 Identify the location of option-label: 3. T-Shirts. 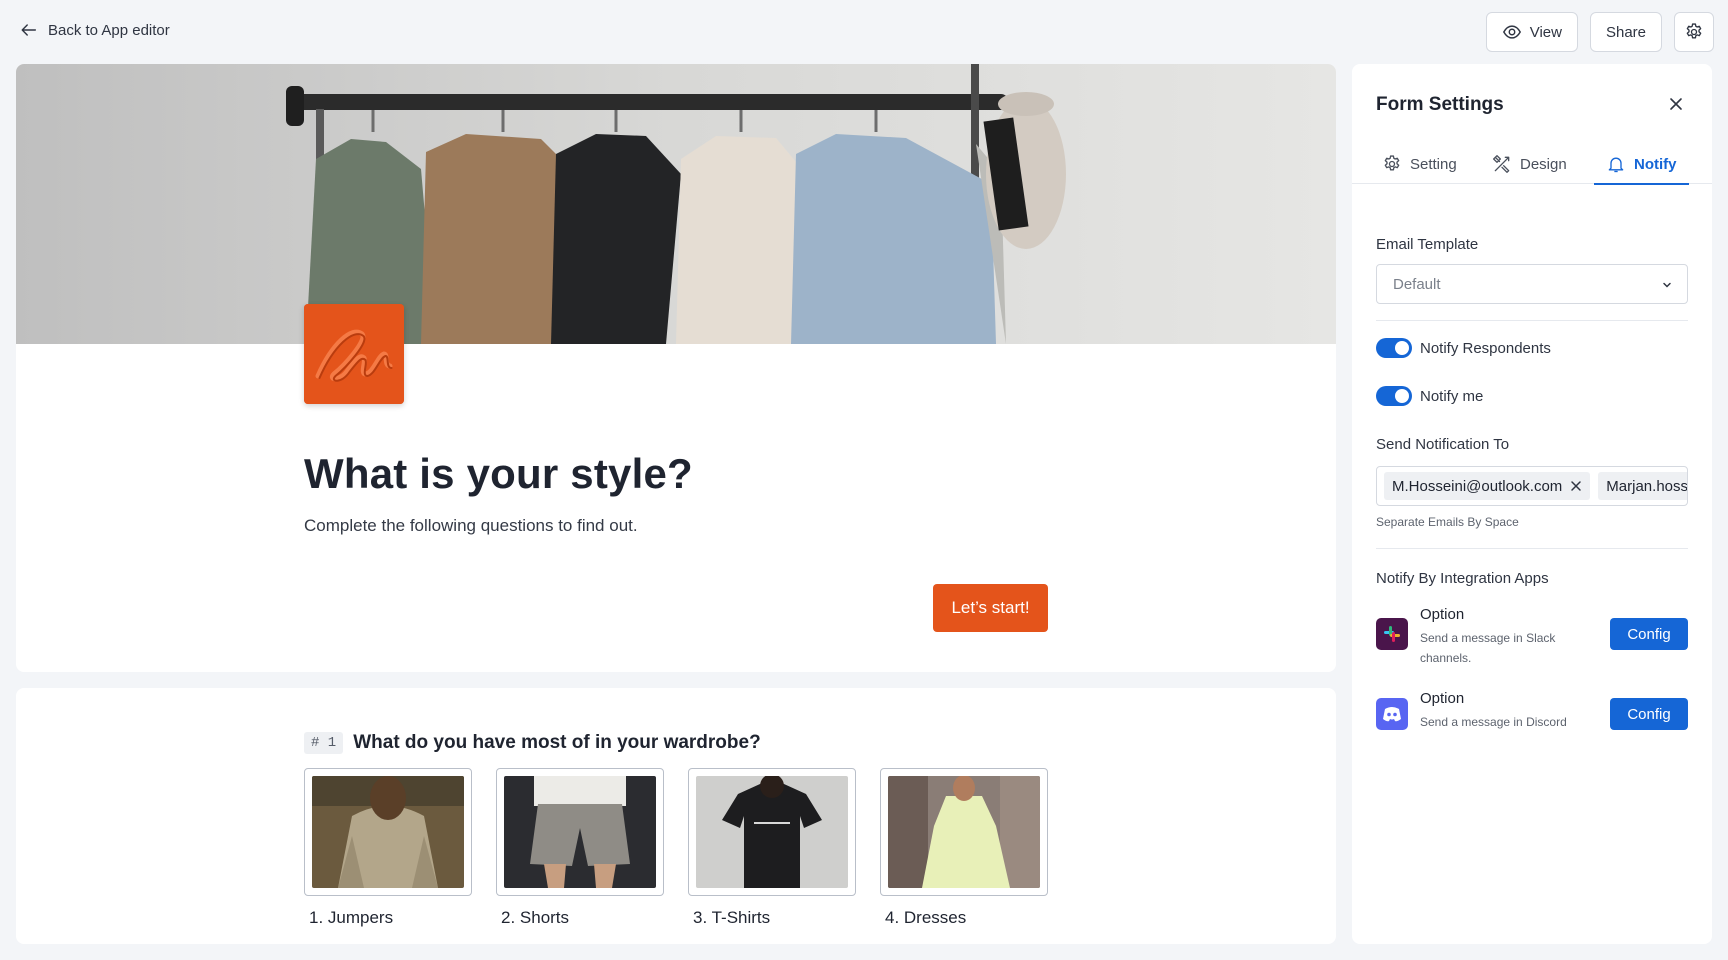
(732, 917).